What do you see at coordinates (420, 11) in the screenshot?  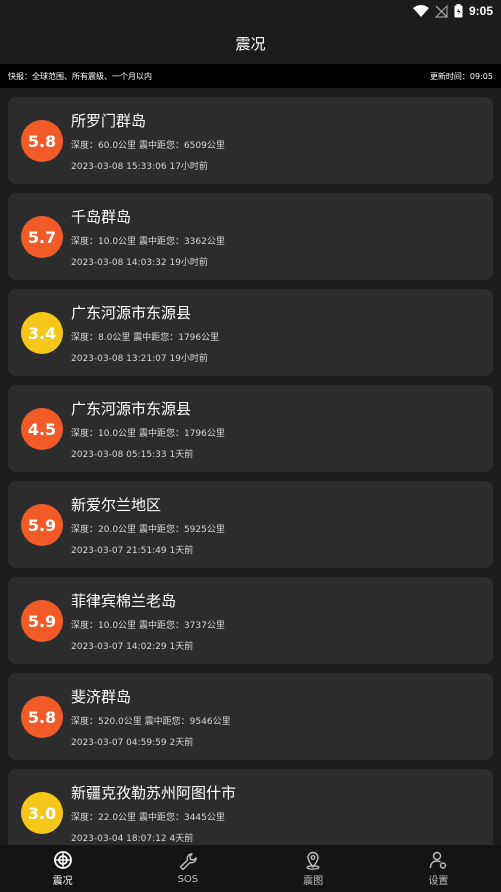 I see `wifi-icon` at bounding box center [420, 11].